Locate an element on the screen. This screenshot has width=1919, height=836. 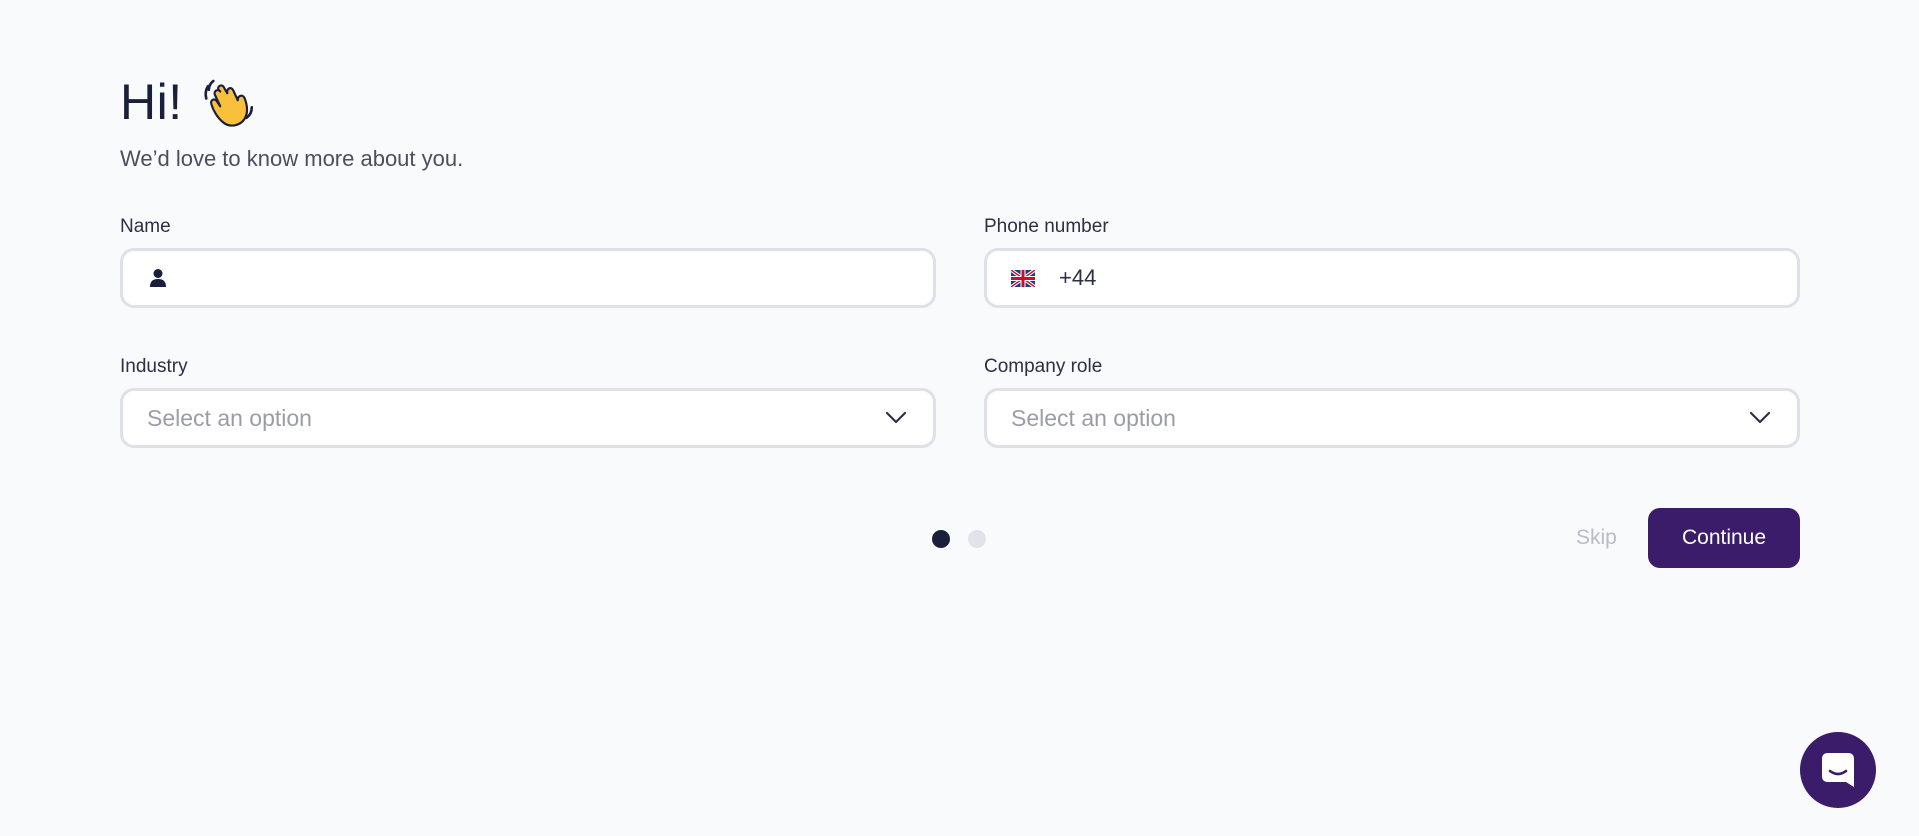
phone-control is located at coordinates (1392, 278).